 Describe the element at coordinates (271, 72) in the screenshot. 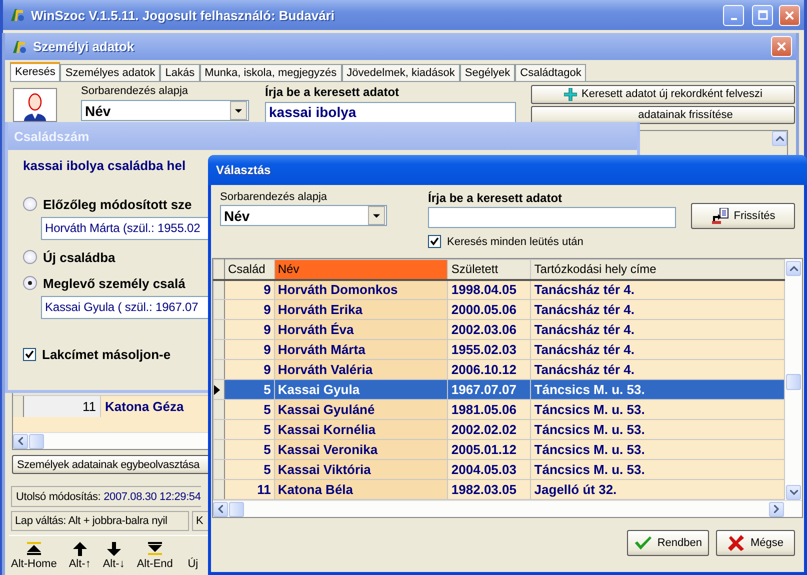

I see `tab: Munka, iskola, megjegyzés` at that location.